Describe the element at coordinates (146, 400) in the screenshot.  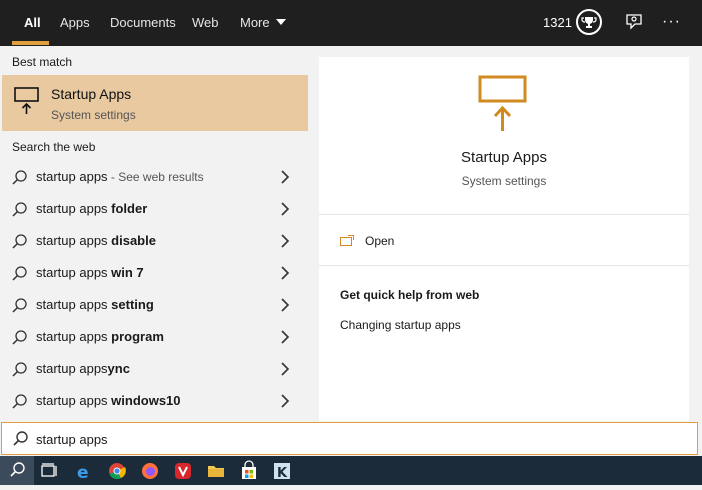
I see `web-result-completion: windows10` at that location.